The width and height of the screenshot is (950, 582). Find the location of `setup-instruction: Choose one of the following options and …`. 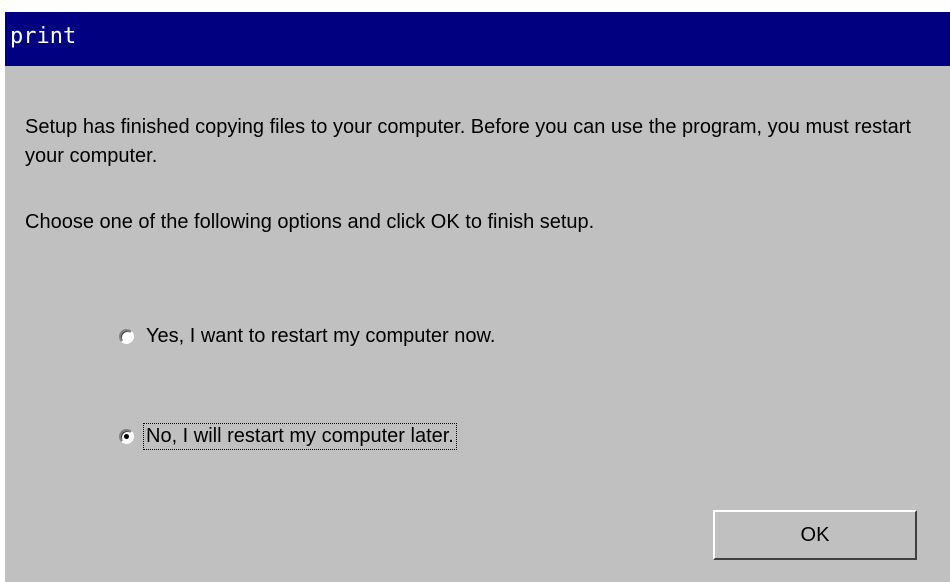

setup-instruction: Choose one of the following options and … is located at coordinates (310, 222).